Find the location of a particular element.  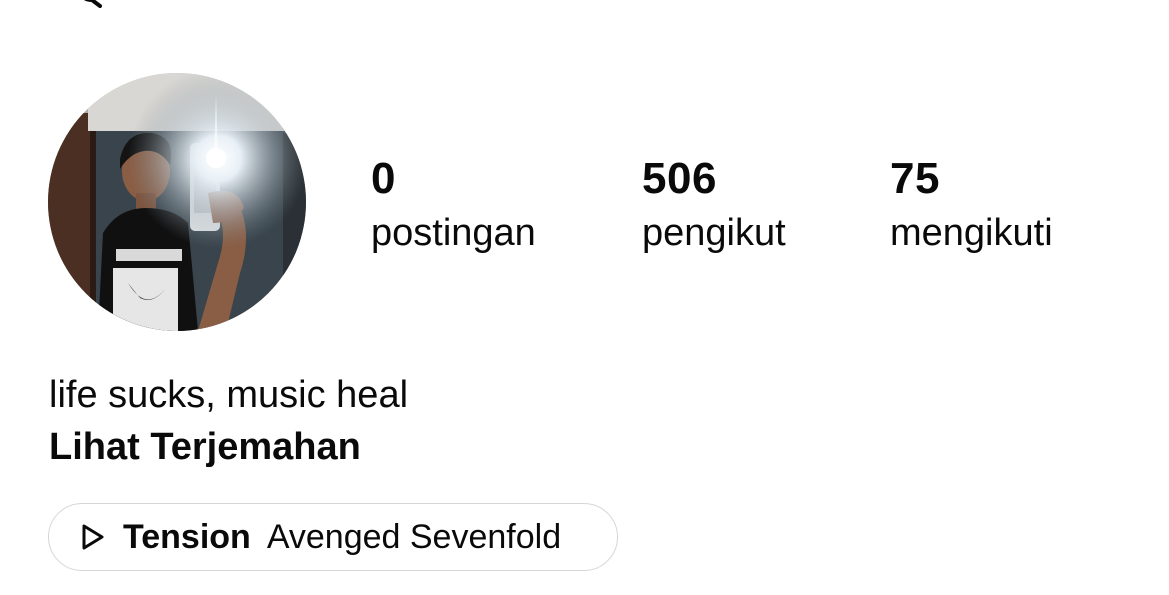

stat-followers-label: pengikut is located at coordinates (714, 233).